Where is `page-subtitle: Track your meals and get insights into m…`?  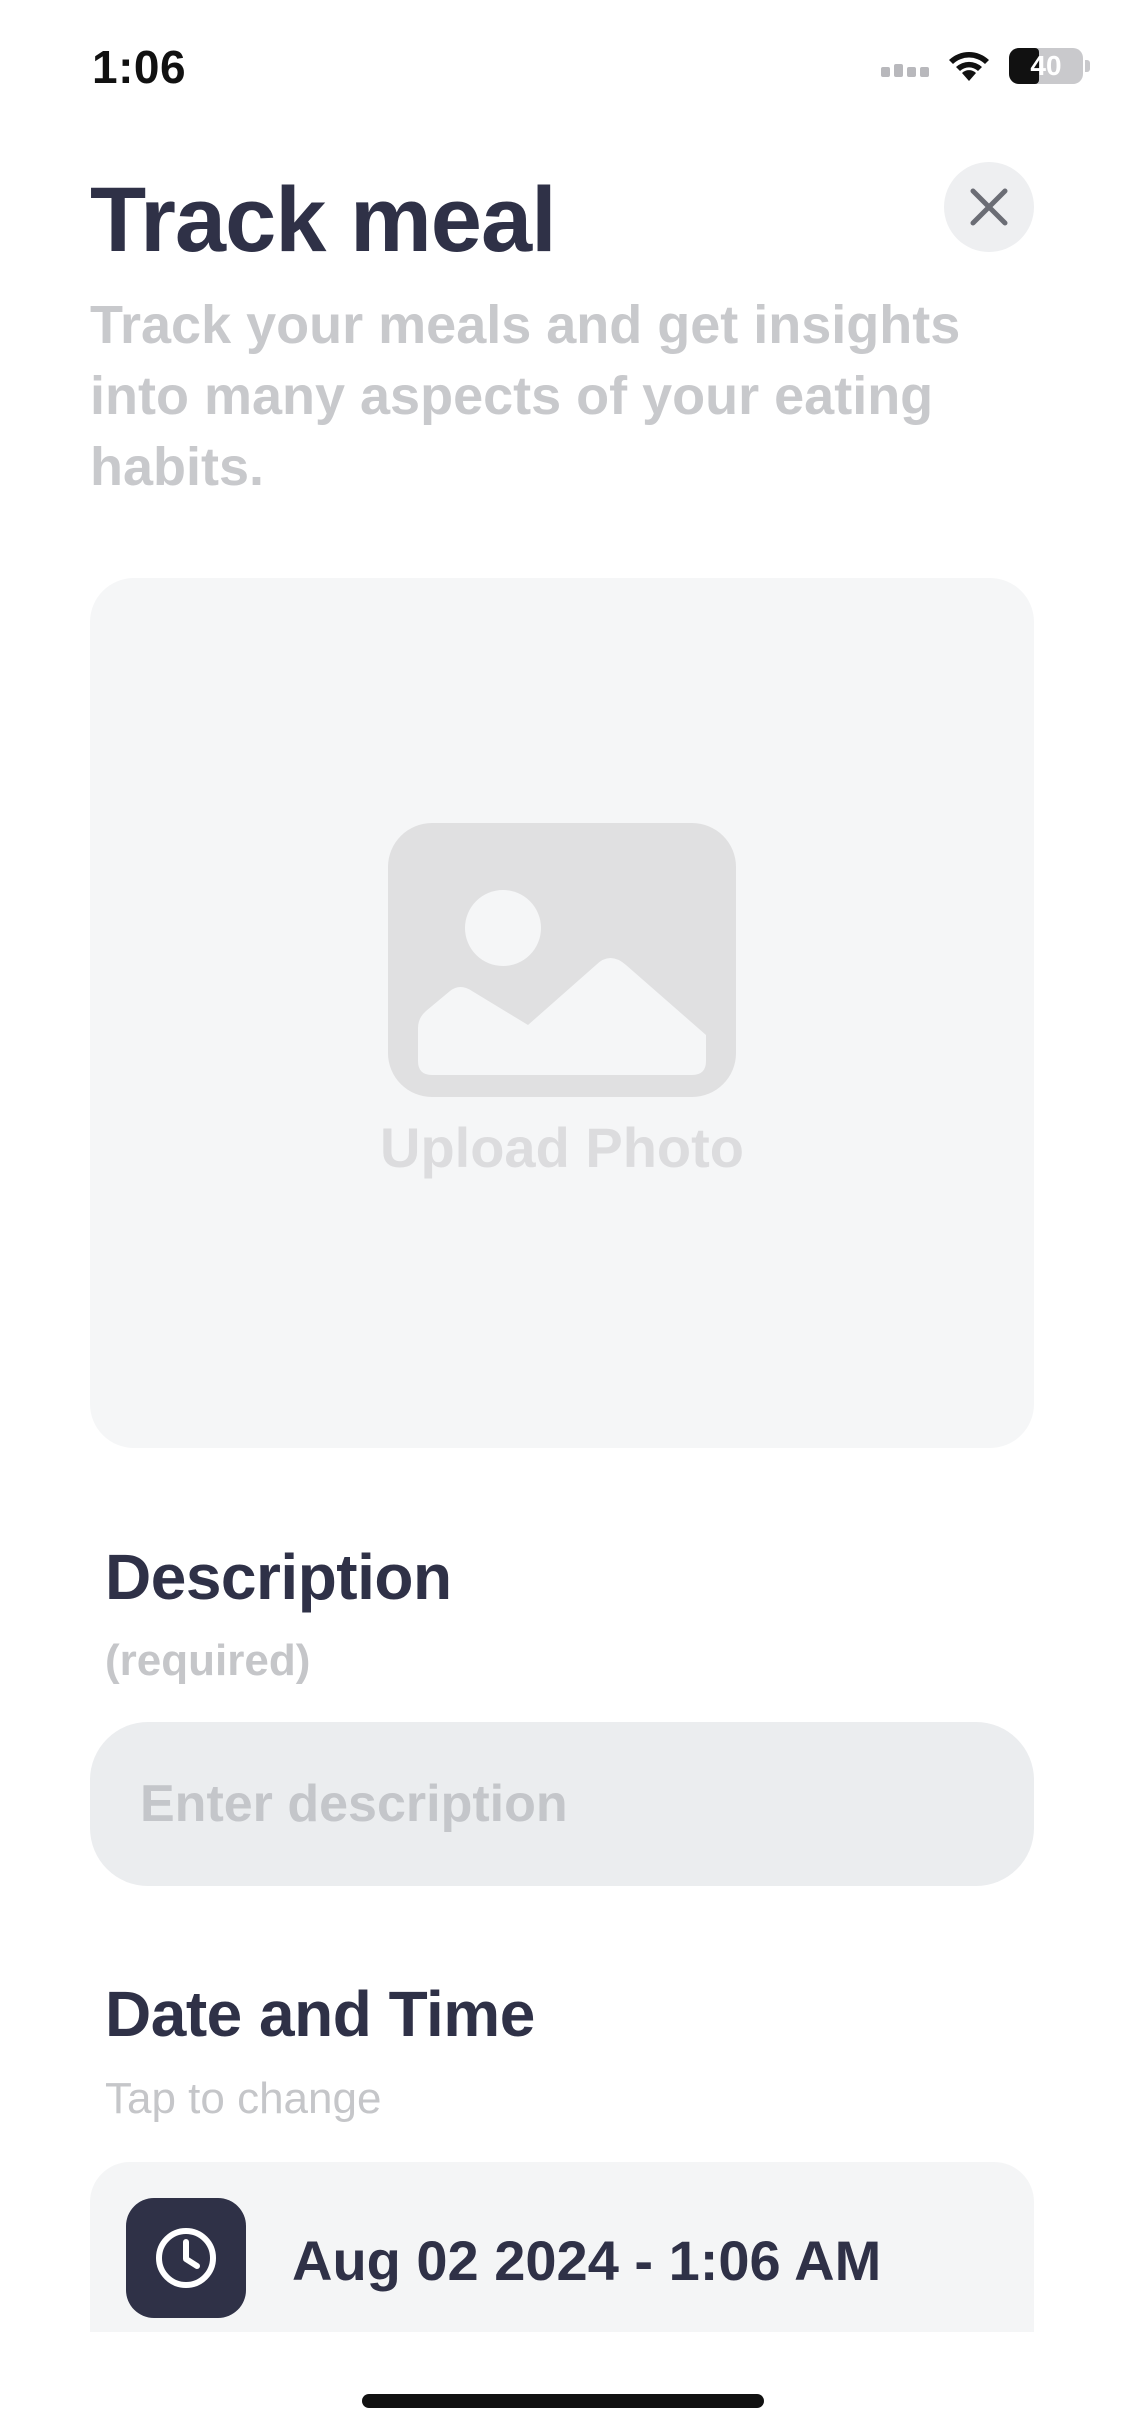
page-subtitle: Track your meals and get insights into m… is located at coordinates (525, 396).